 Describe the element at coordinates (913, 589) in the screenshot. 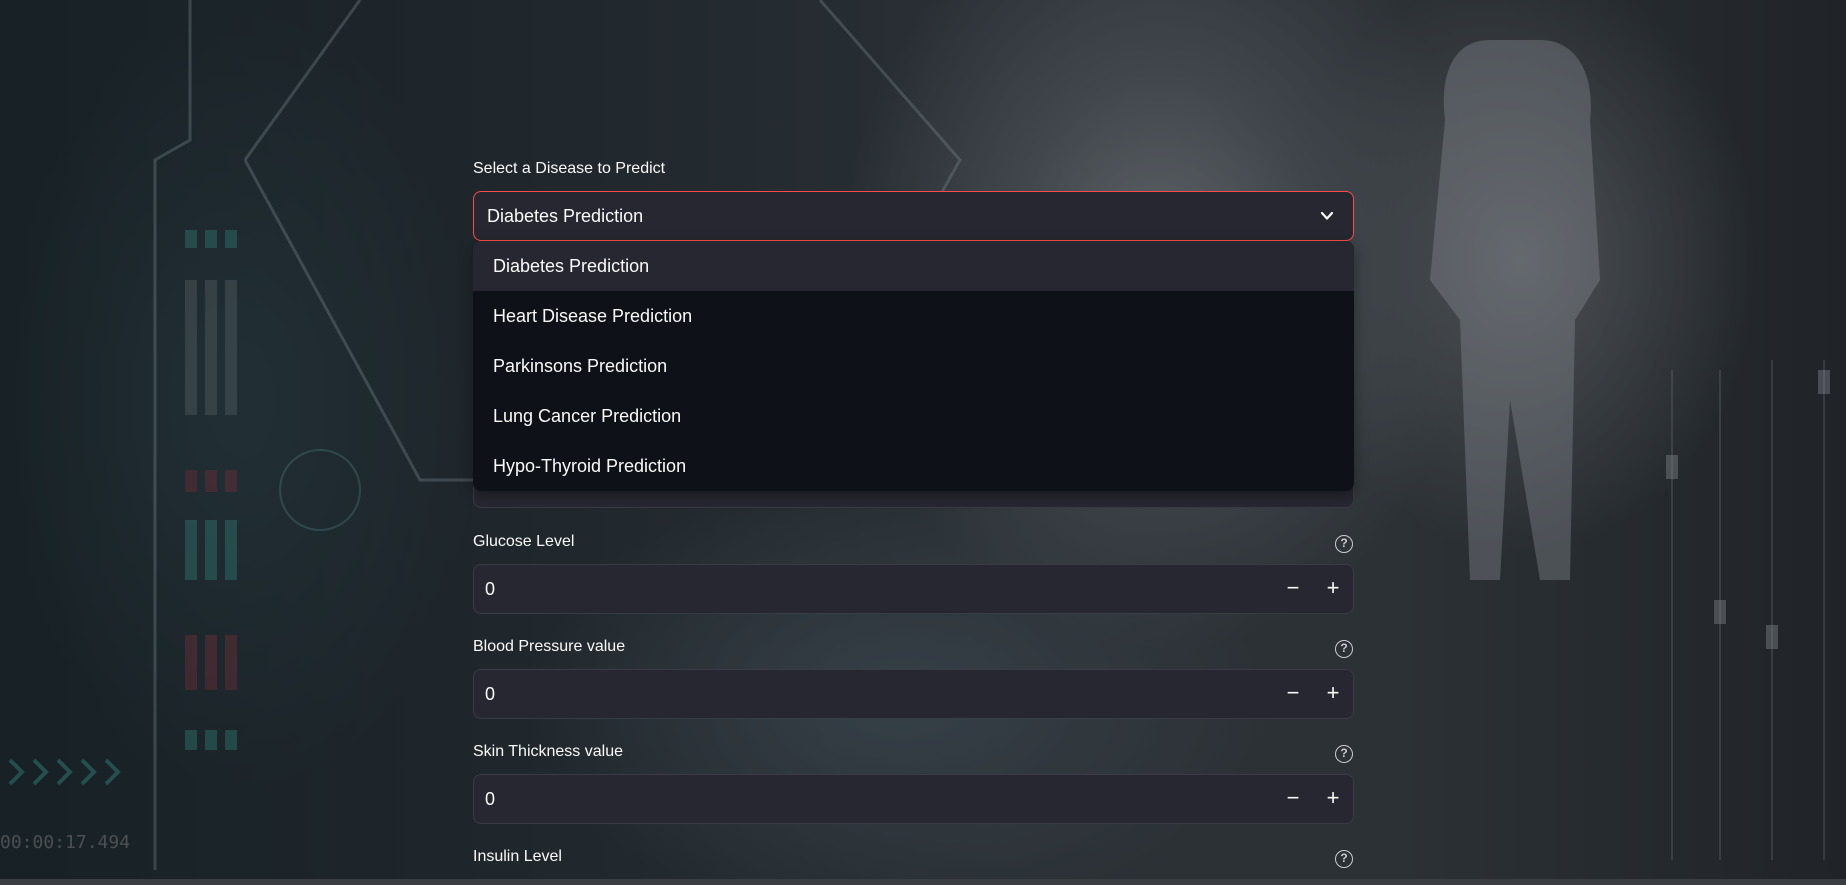

I see `glucose-input: 0 − +` at that location.